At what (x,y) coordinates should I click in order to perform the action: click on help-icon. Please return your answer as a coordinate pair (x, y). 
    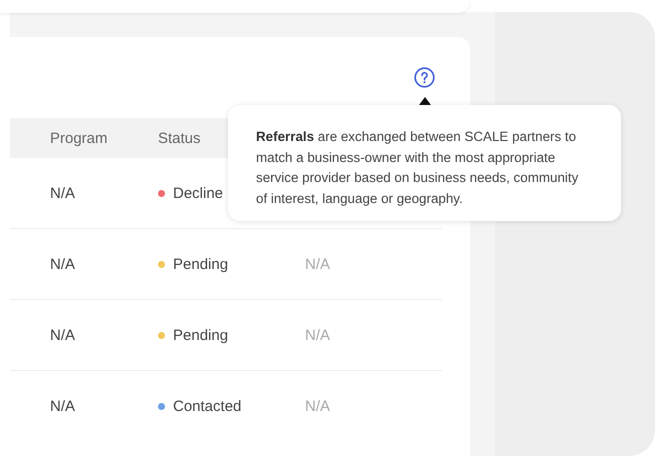
    Looking at the image, I should click on (424, 77).